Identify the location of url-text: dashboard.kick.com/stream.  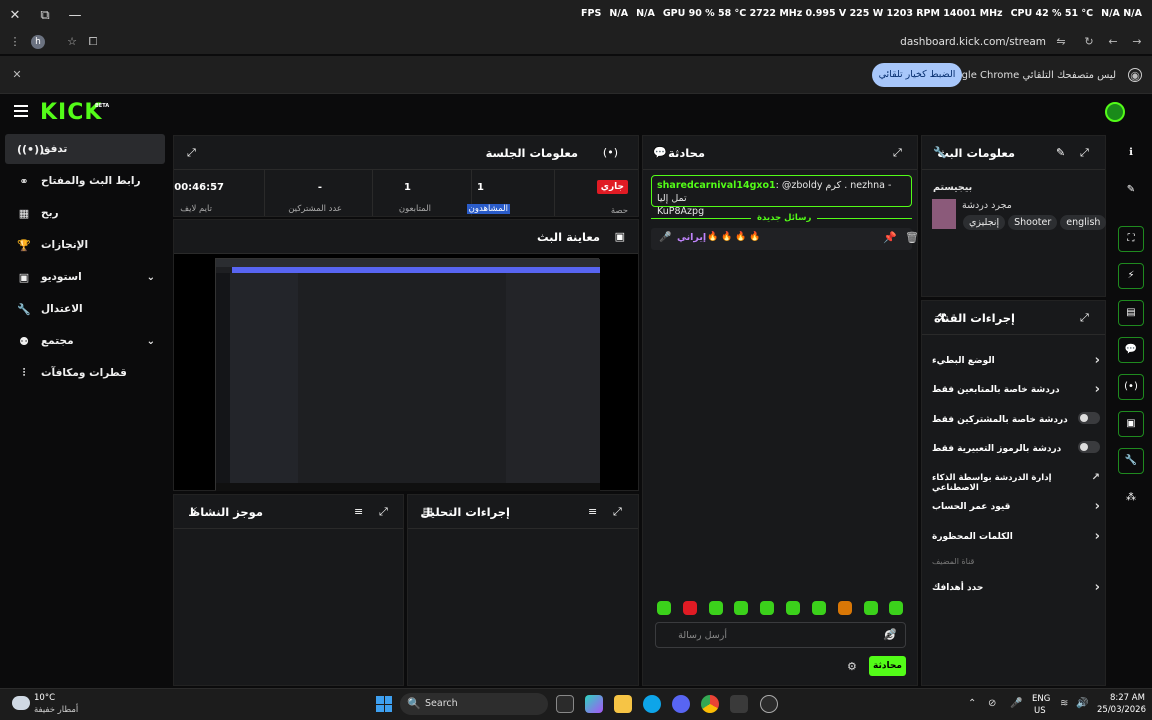
(973, 42).